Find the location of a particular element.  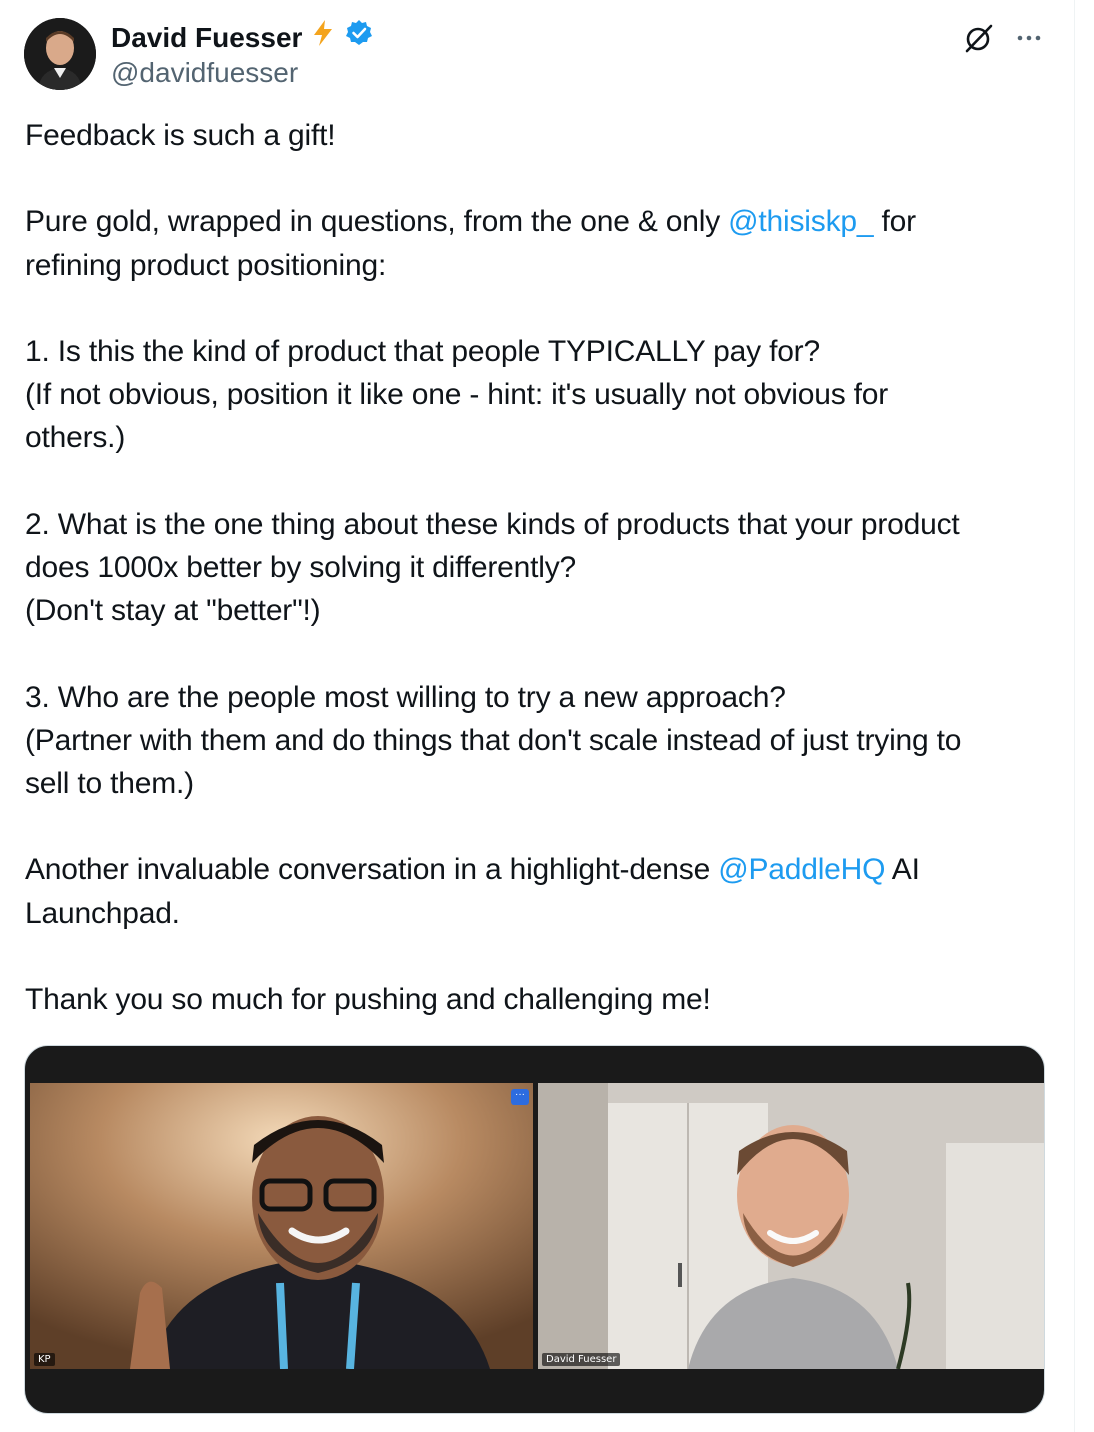

mention-paddlehq-link: @PaddleHQ is located at coordinates (801, 869).